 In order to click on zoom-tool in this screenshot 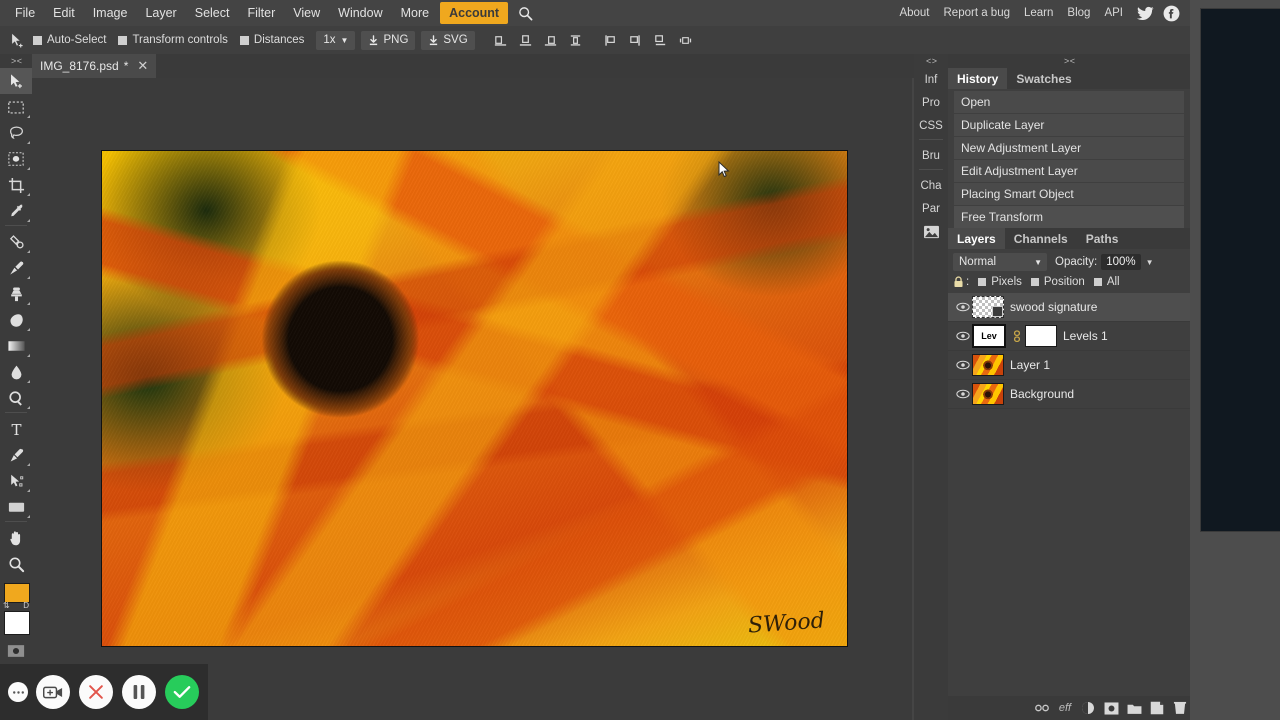, I will do `click(16, 564)`.